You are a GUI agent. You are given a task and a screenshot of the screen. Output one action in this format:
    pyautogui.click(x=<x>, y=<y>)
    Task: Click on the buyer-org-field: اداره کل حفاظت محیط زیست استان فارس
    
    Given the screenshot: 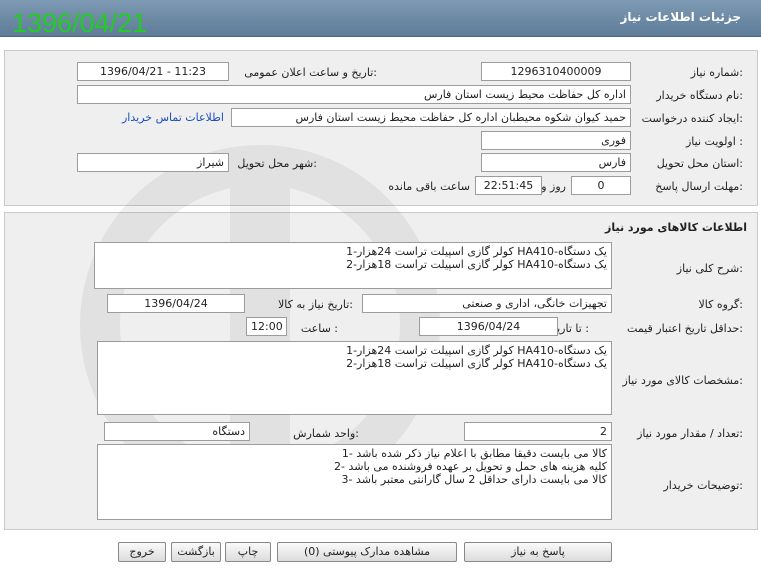 What is the action you would take?
    pyautogui.click(x=354, y=94)
    